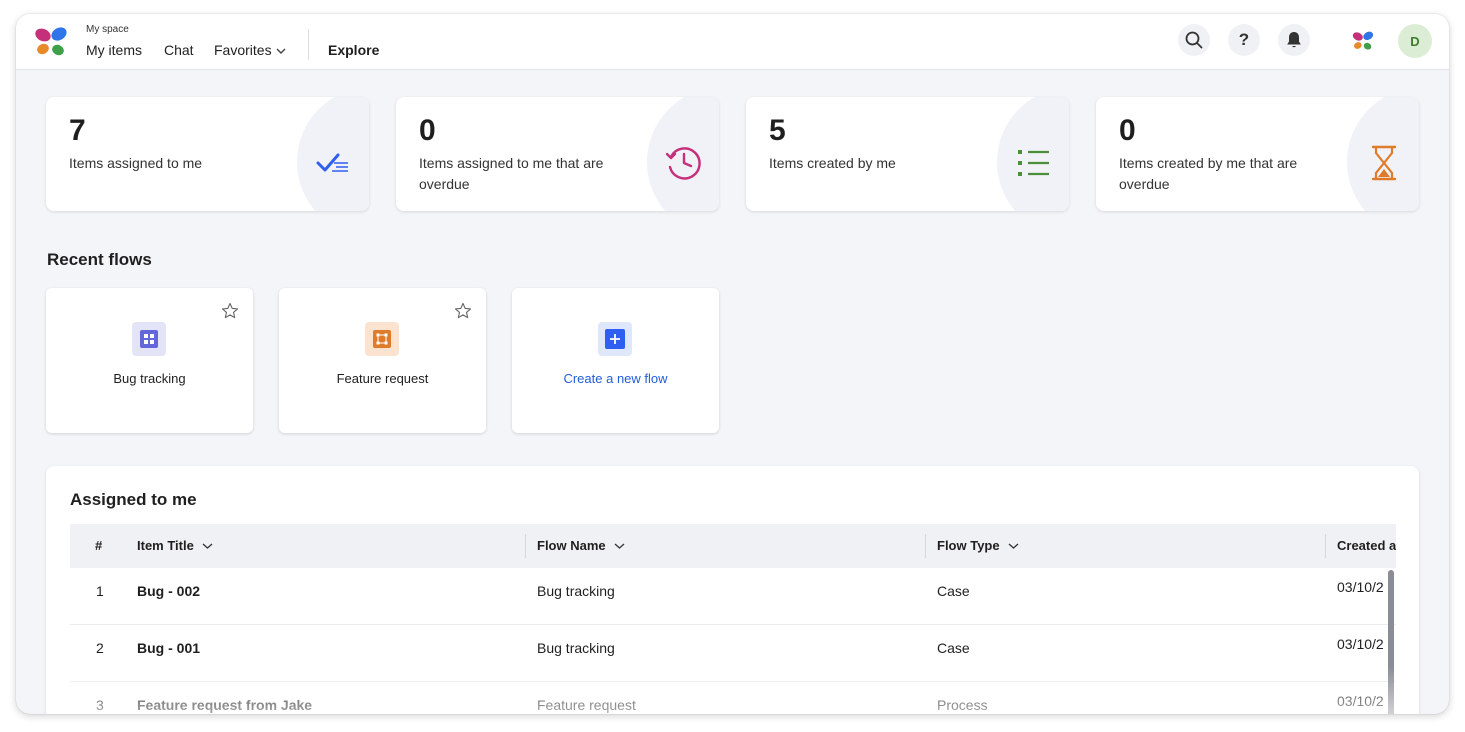  What do you see at coordinates (51, 42) in the screenshot?
I see `app-logo-icon` at bounding box center [51, 42].